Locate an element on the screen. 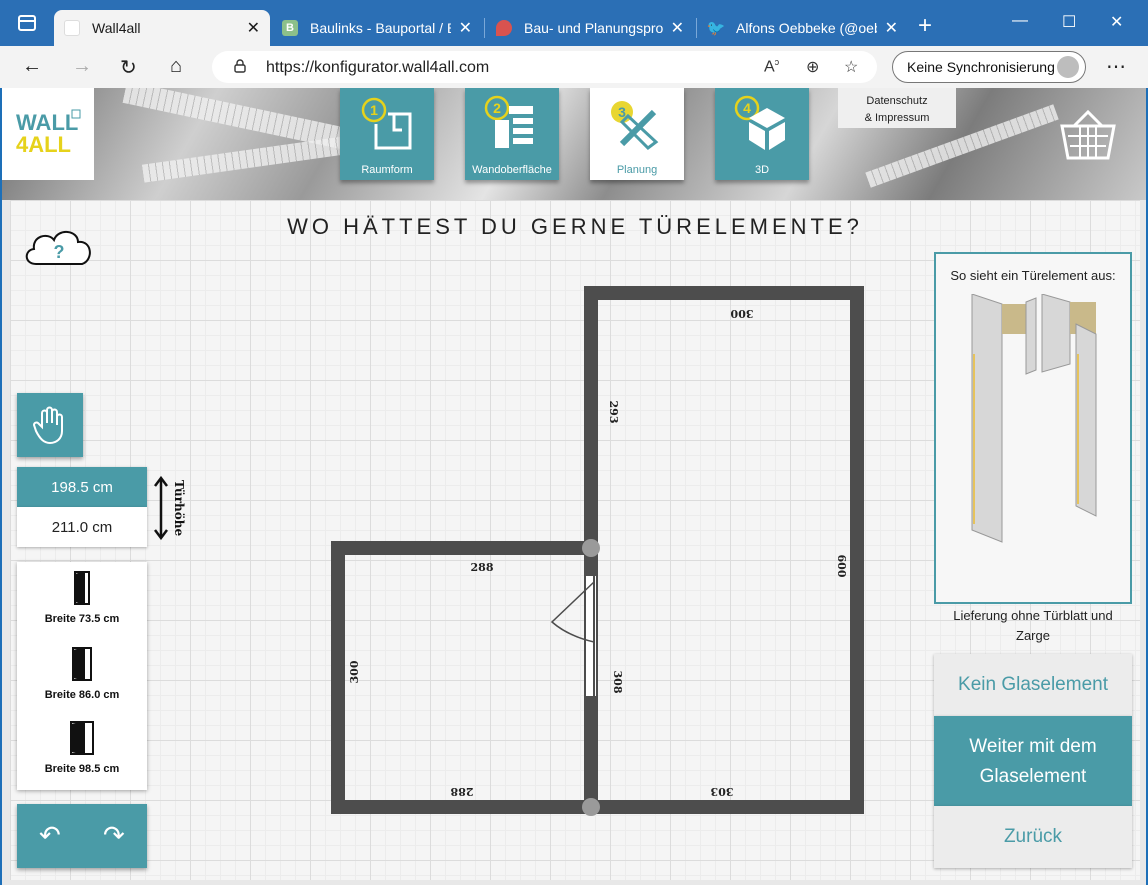 The height and width of the screenshot is (885, 1148). door-height-label: Türhöhe is located at coordinates (179, 508).